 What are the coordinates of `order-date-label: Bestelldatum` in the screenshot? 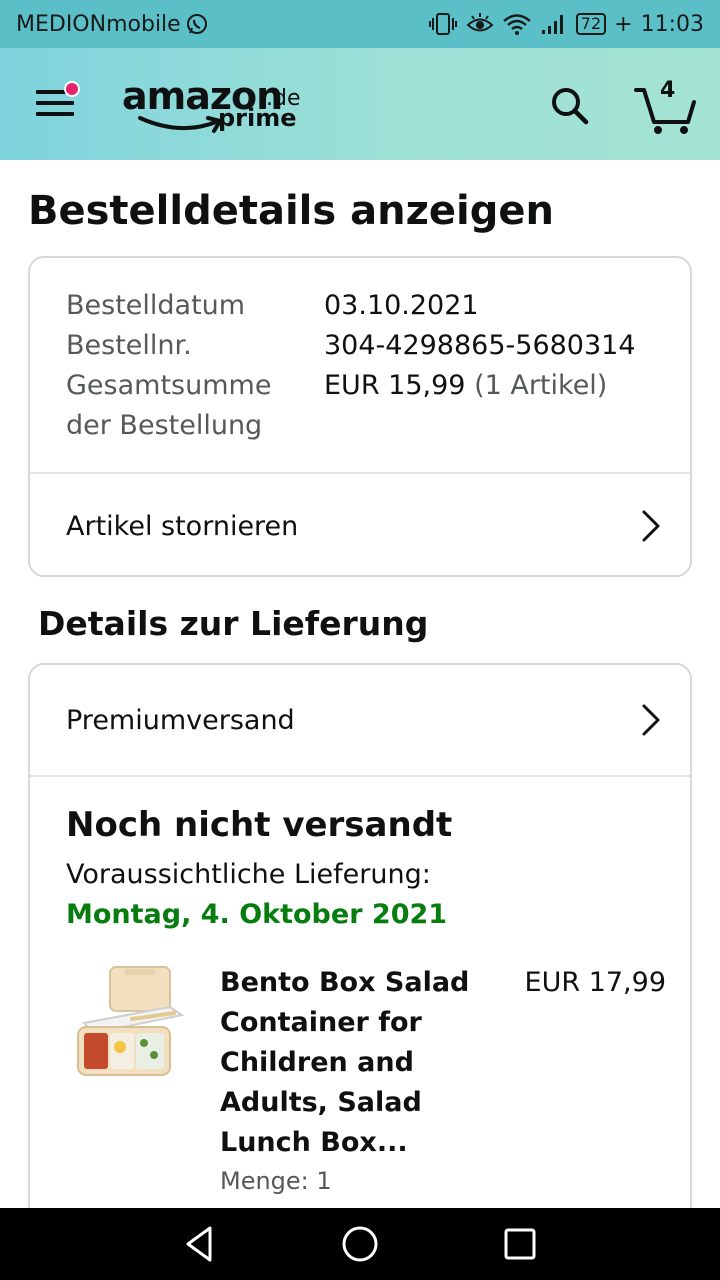 It's located at (156, 305).